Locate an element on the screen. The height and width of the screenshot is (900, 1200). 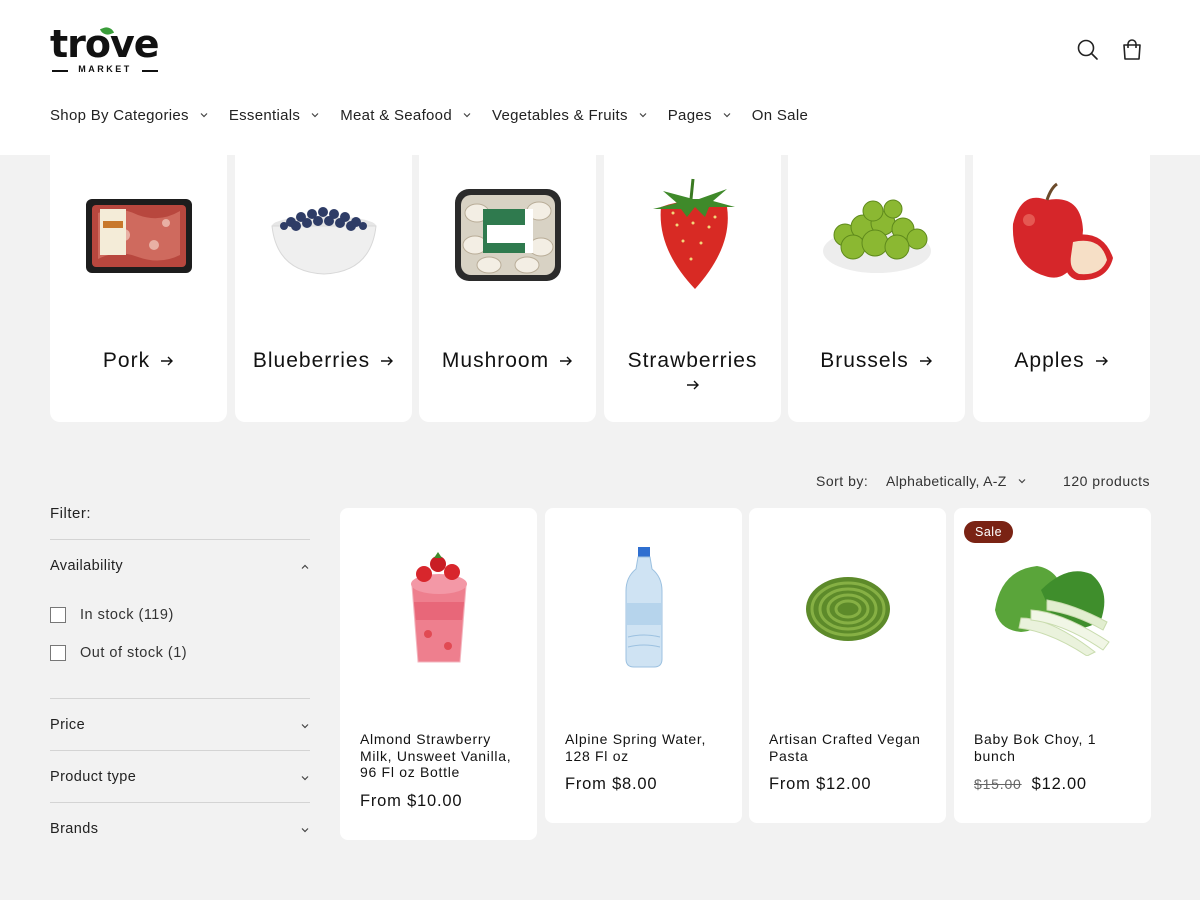
product-price: From $8.00 is located at coordinates (611, 784).